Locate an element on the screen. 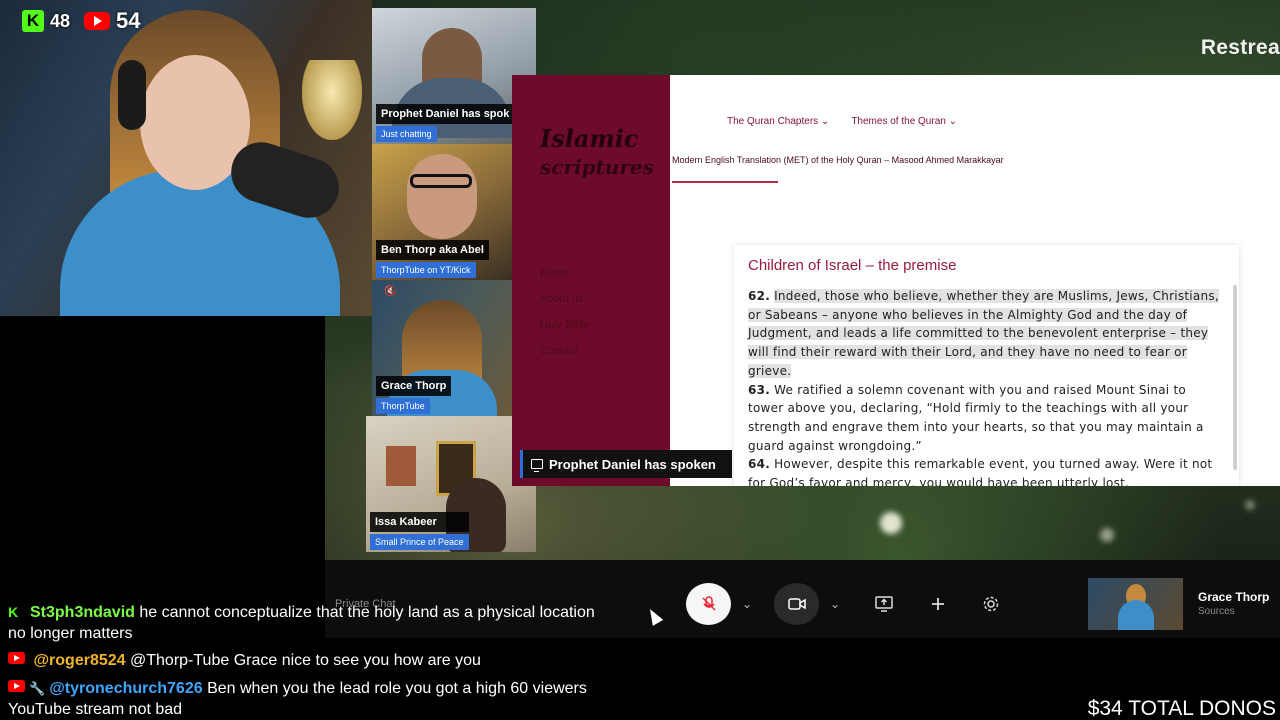  chat-username: @tyronechurch7626 is located at coordinates (126, 688).